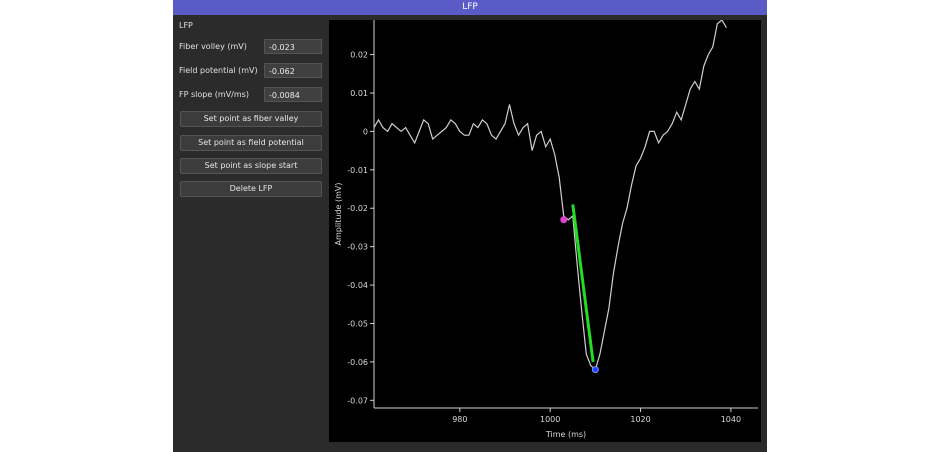  What do you see at coordinates (251, 119) in the screenshot?
I see `set-fiber-valley-button: Set point as fiber valley` at bounding box center [251, 119].